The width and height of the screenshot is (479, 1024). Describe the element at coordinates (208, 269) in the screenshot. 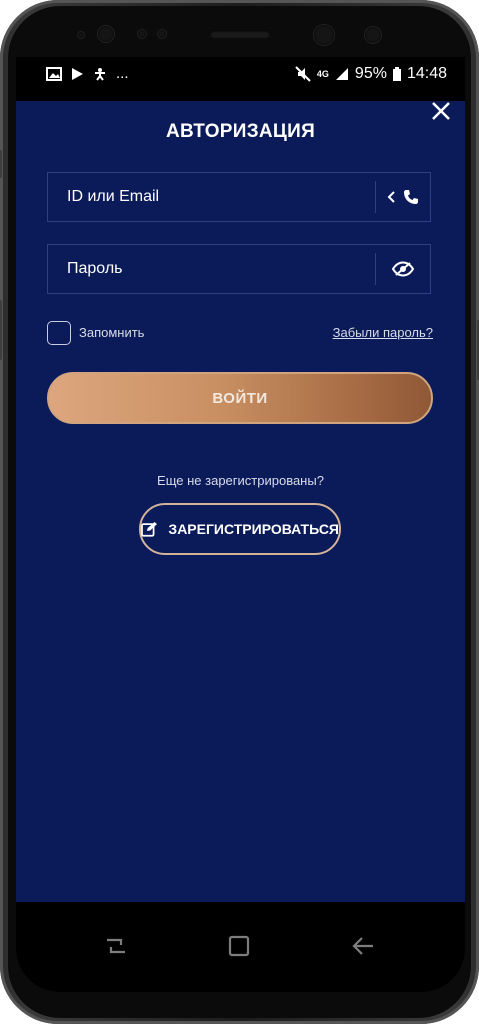

I see `password-input` at that location.